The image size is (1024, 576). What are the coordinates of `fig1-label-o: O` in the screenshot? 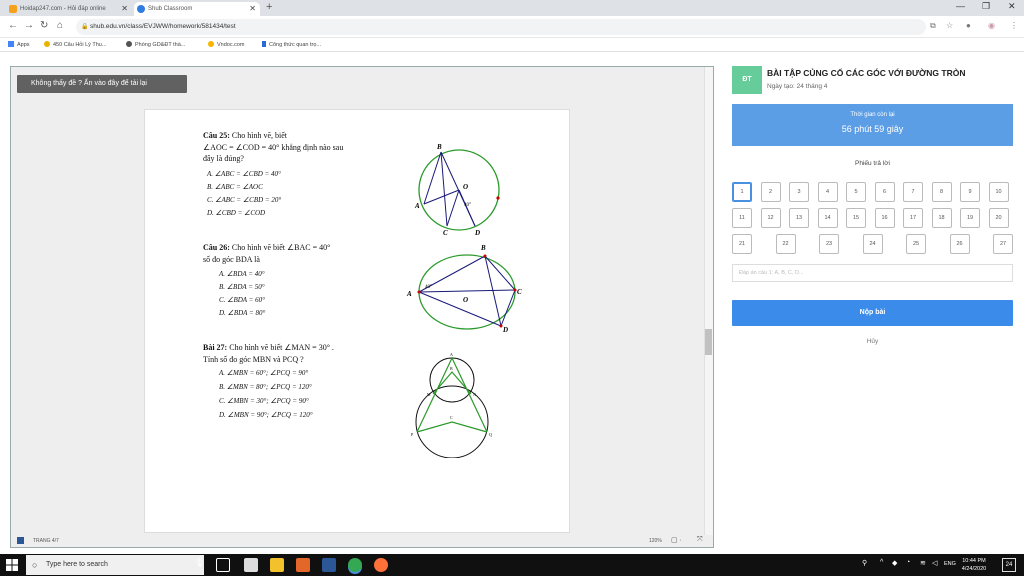 It's located at (465, 187).